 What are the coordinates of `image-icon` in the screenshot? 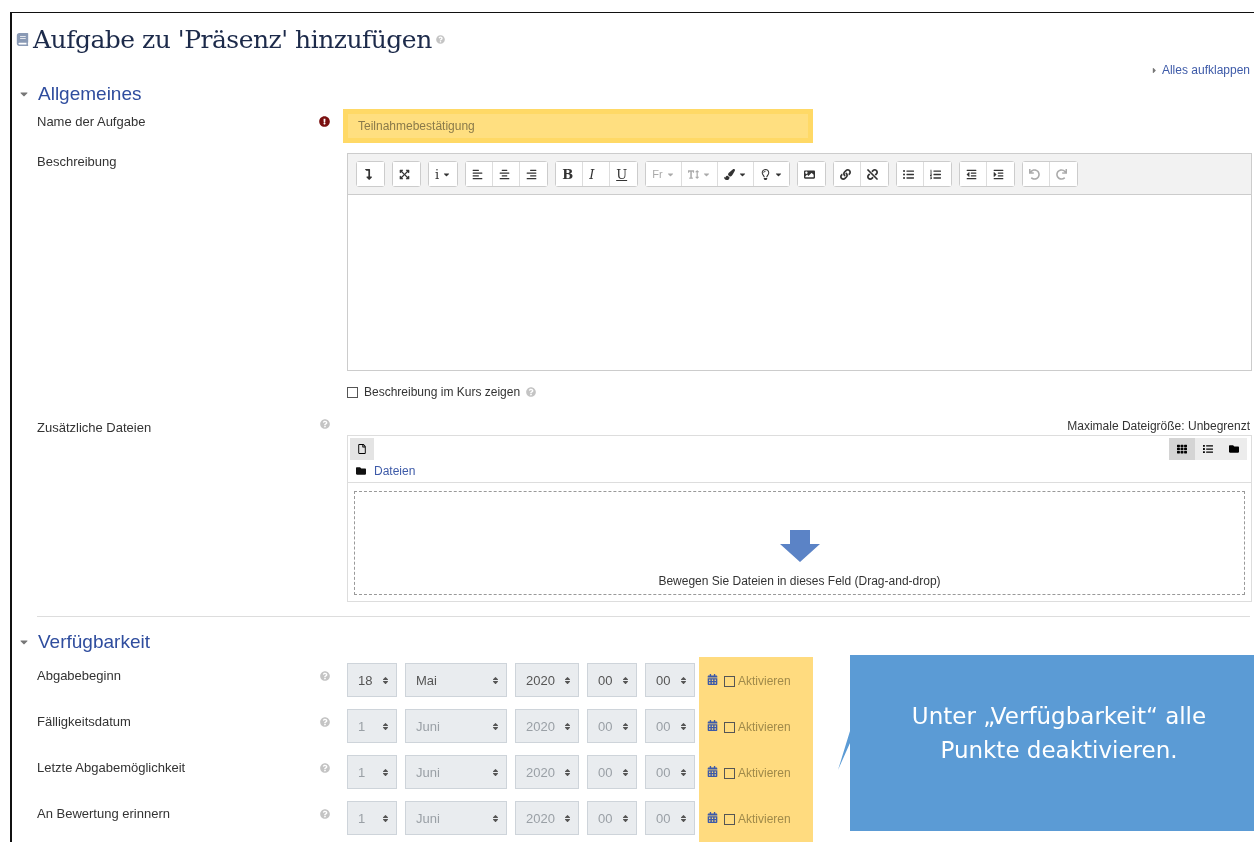 It's located at (809, 174).